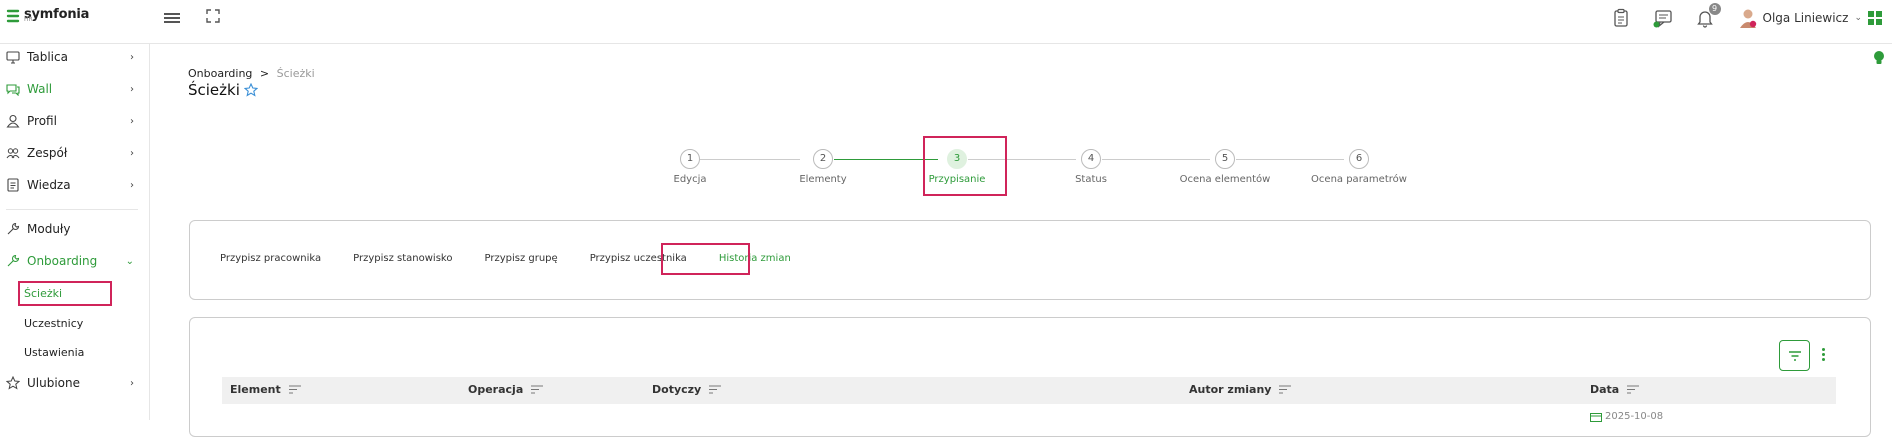 This screenshot has width=1892, height=437. I want to click on sidebar-item-tablica: Tablica ›, so click(75, 57).